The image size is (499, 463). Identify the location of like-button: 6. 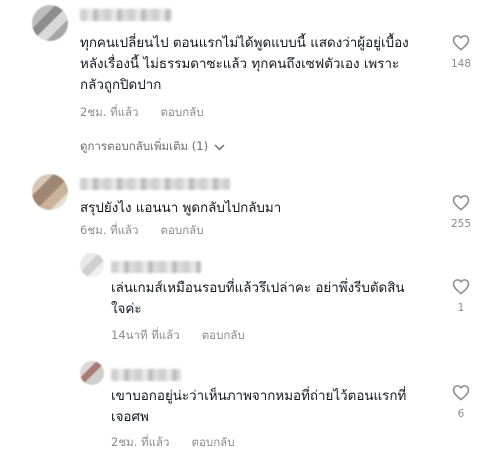
(461, 402).